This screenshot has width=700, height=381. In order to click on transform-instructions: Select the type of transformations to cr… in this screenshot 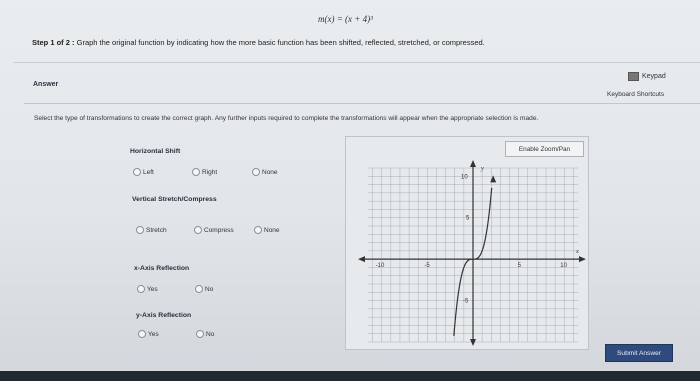, I will do `click(286, 118)`.